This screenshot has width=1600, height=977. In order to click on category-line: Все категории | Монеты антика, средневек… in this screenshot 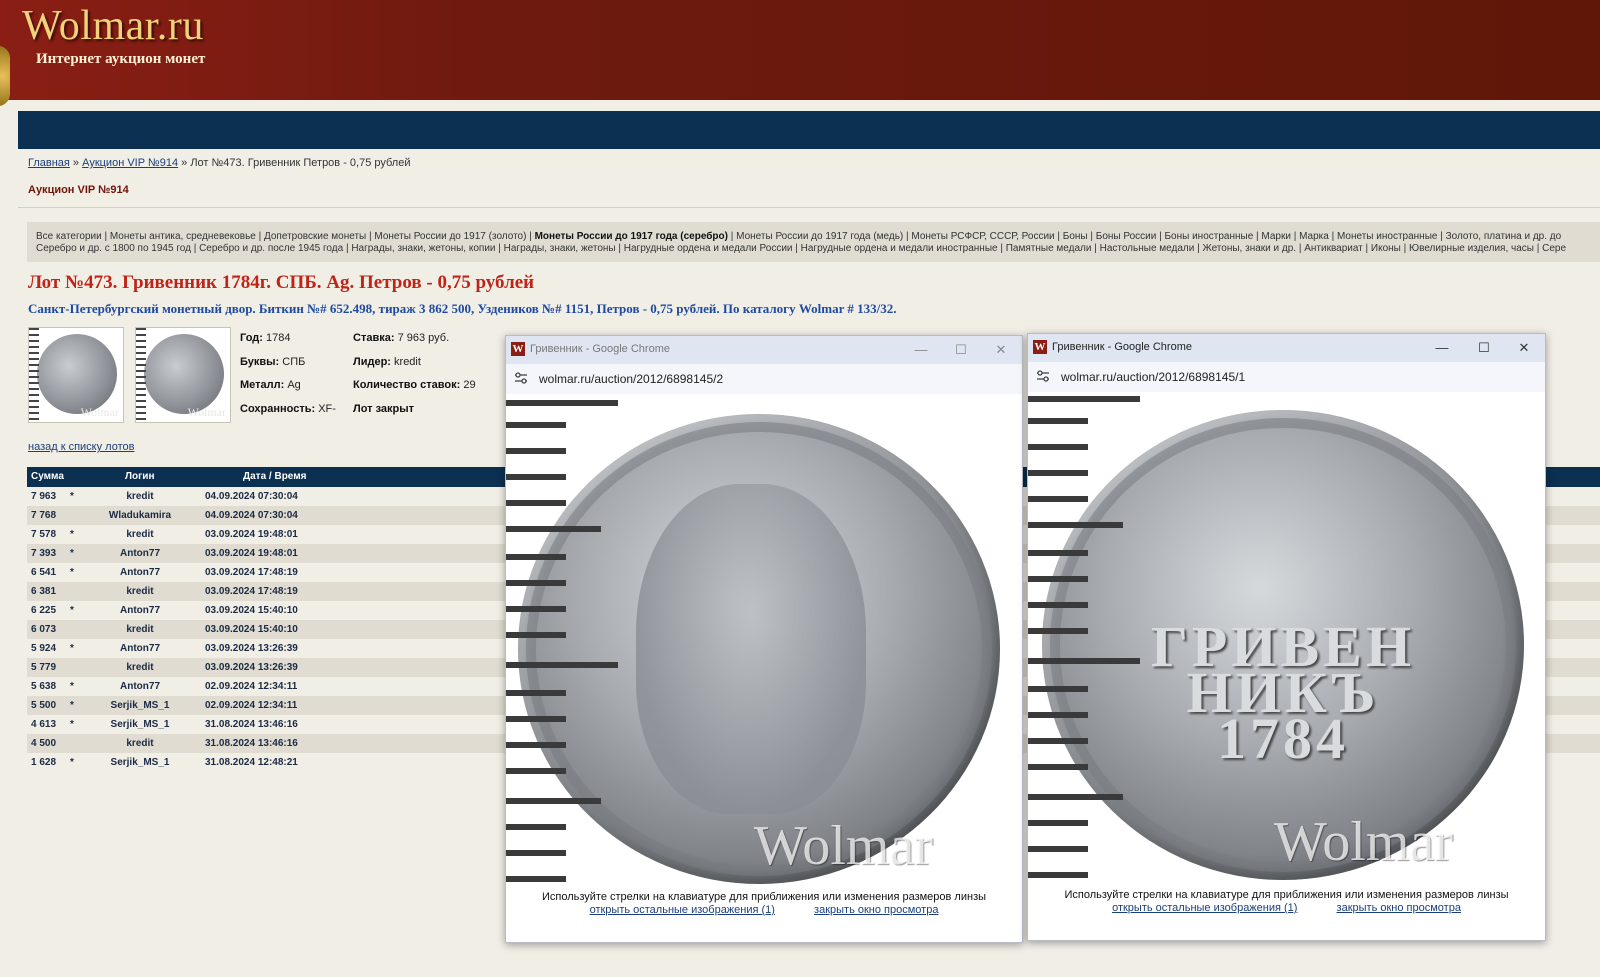, I will do `click(798, 236)`.